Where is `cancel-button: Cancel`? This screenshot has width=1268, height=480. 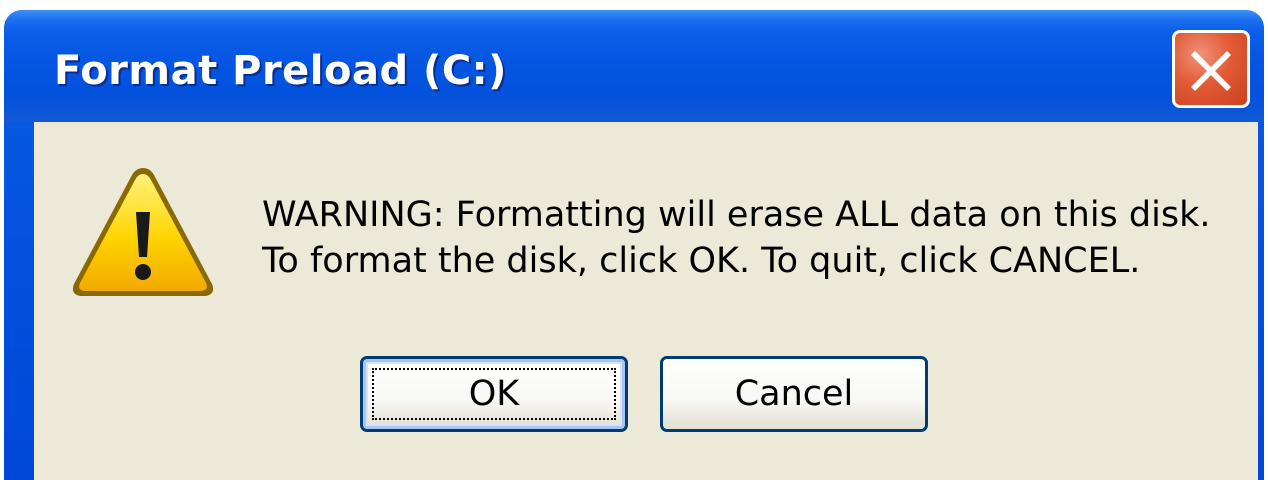
cancel-button: Cancel is located at coordinates (794, 394).